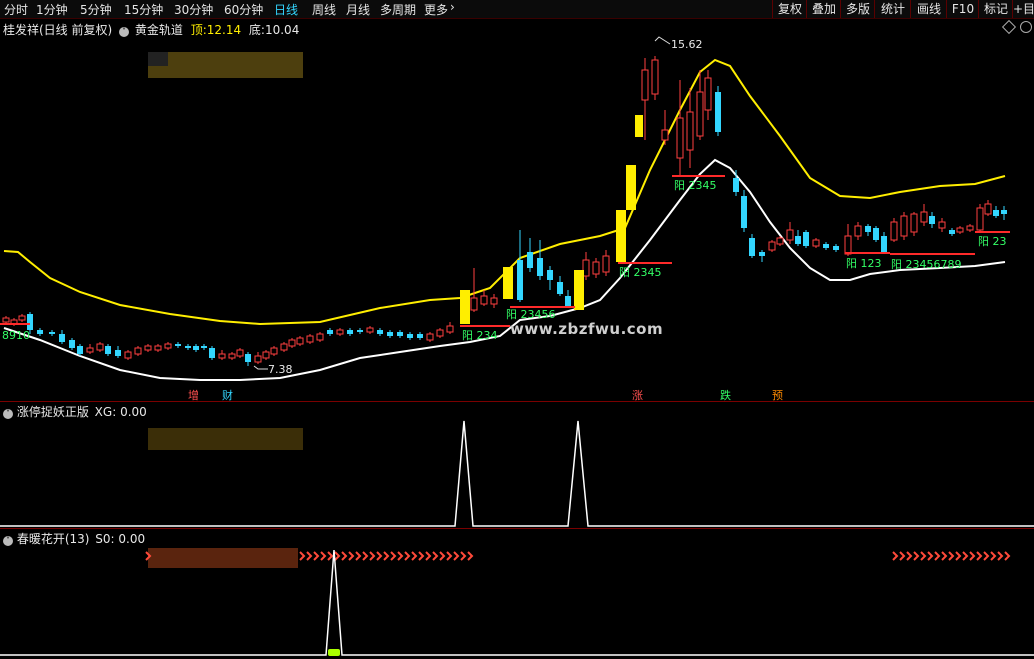  What do you see at coordinates (193, 395) in the screenshot?
I see `signal-label-zeng: 增` at bounding box center [193, 395].